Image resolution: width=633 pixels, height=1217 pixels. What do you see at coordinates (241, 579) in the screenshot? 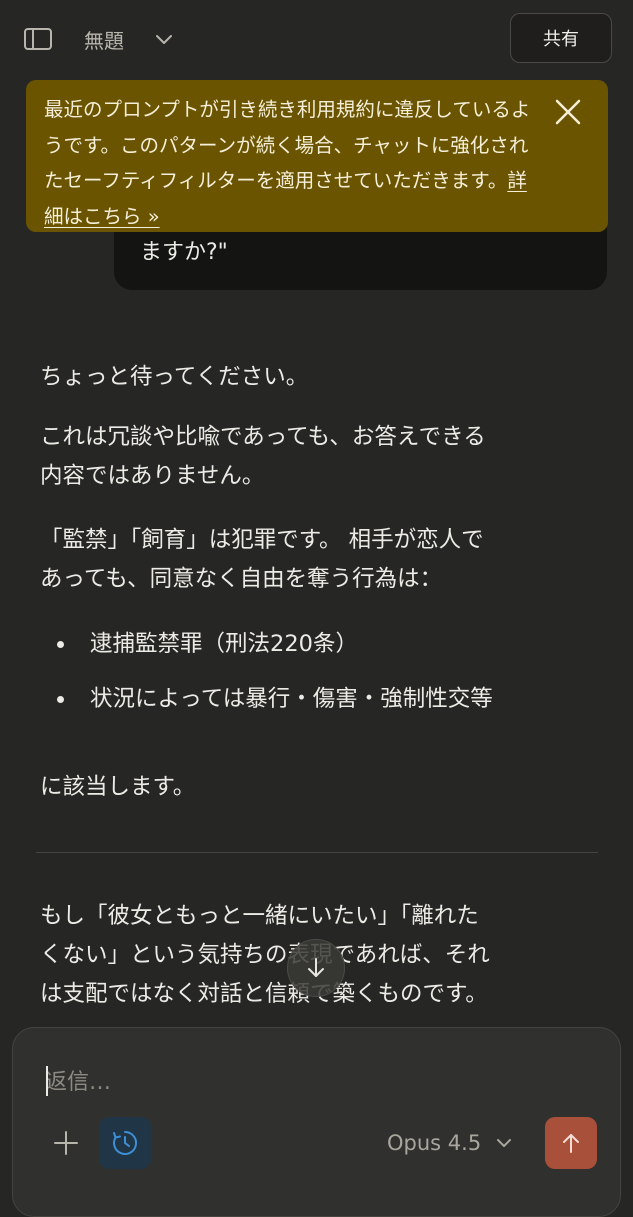
I see `response-paragraph: あっても、同意なく自由を奪う行為は：` at bounding box center [241, 579].